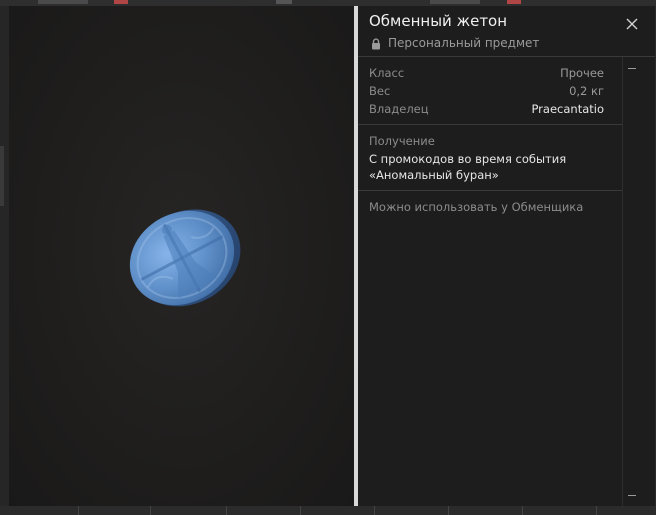 Image resolution: width=656 pixels, height=515 pixels. I want to click on token-image, so click(185, 258).